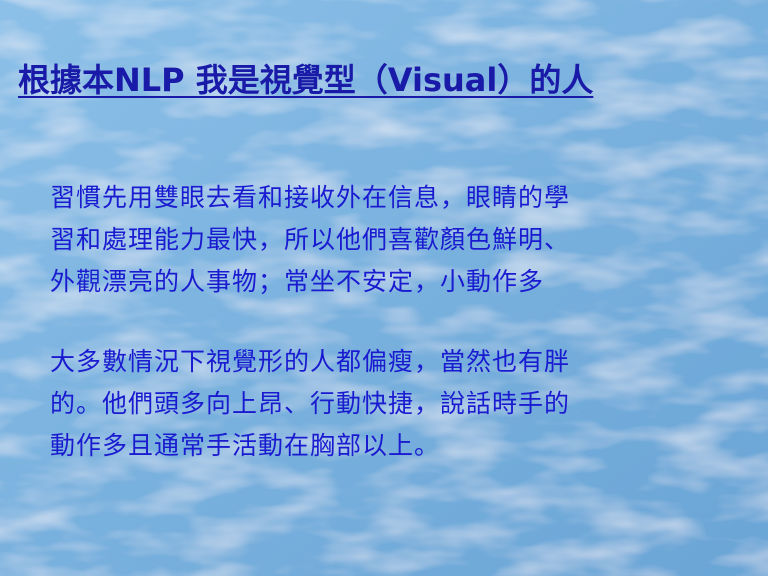 Image resolution: width=768 pixels, height=576 pixels. I want to click on paragraph-line: 的。他們頭多向上昂、行動快捷，說話時手的, so click(310, 403).